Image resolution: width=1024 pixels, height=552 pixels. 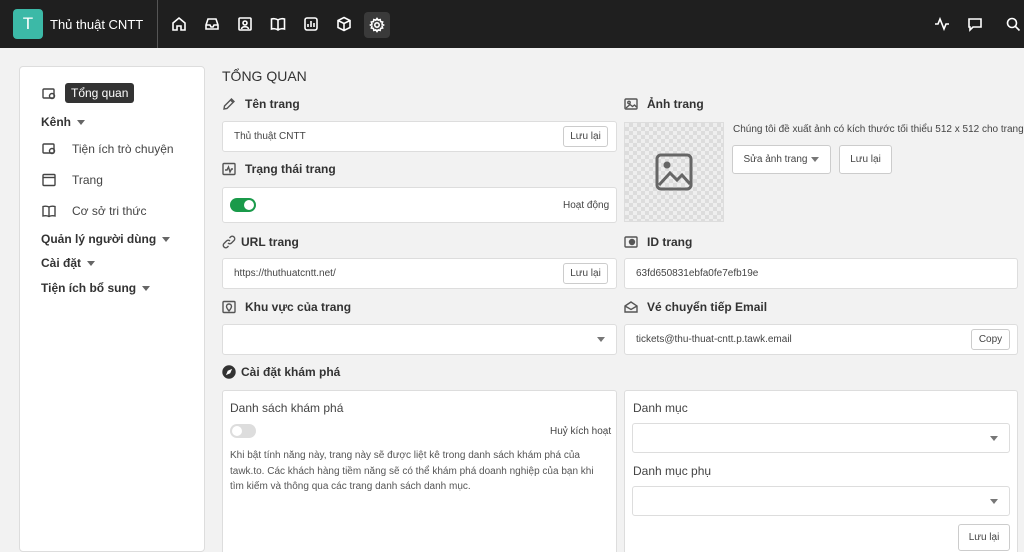 I want to click on sidebar-section-user-management: Quản lý người dùng, so click(x=106, y=239).